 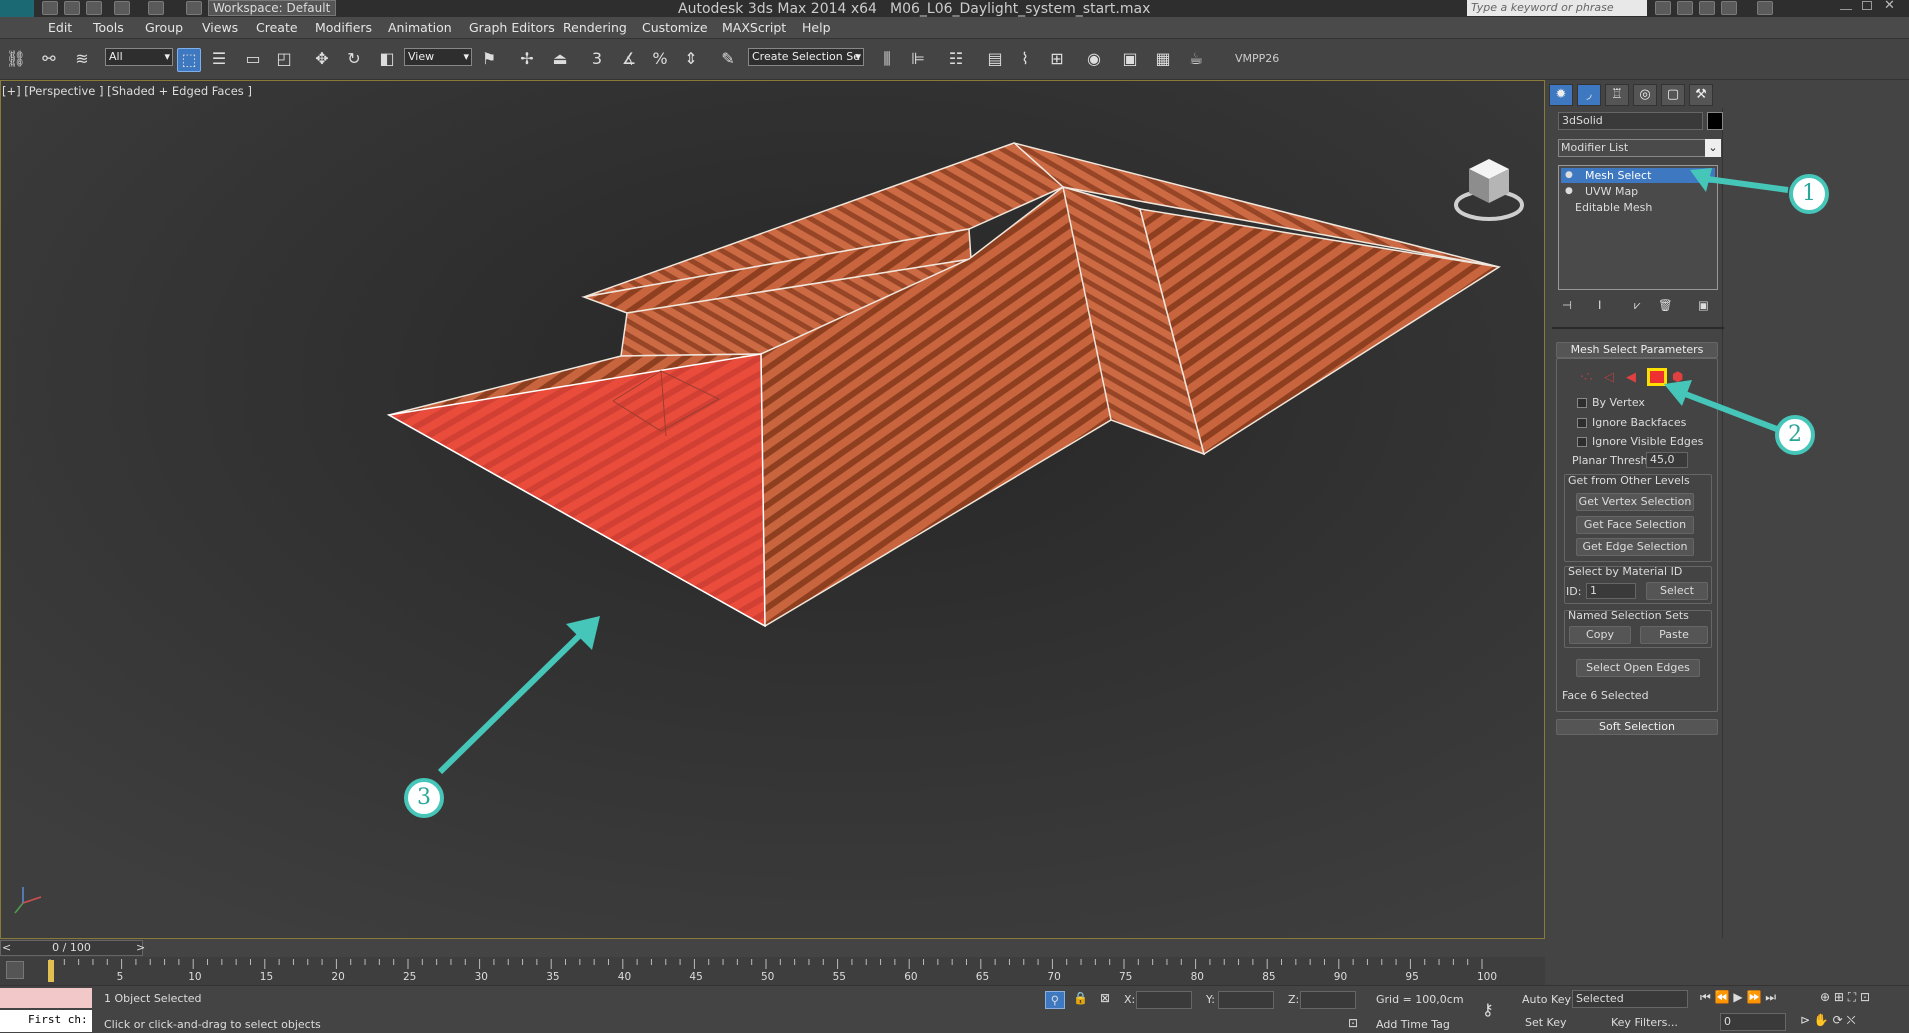 What do you see at coordinates (1705, 997) in the screenshot?
I see `go-to-start-icon: ⏮` at bounding box center [1705, 997].